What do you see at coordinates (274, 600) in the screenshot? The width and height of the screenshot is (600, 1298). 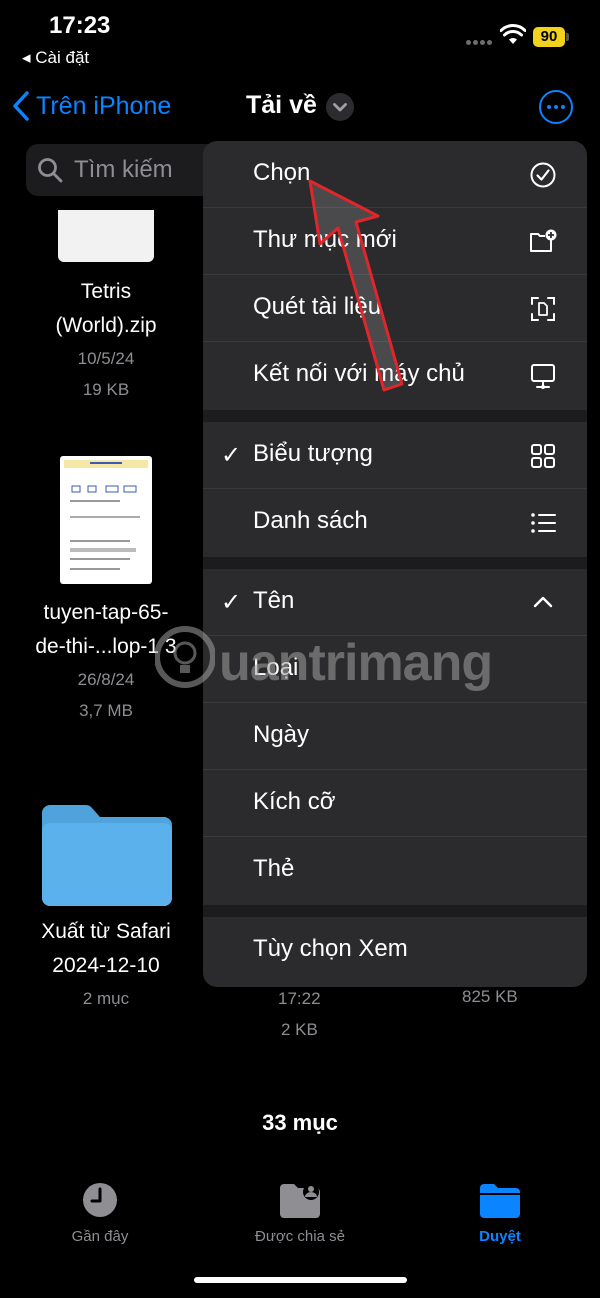 I see `menu-item-label: Tên` at bounding box center [274, 600].